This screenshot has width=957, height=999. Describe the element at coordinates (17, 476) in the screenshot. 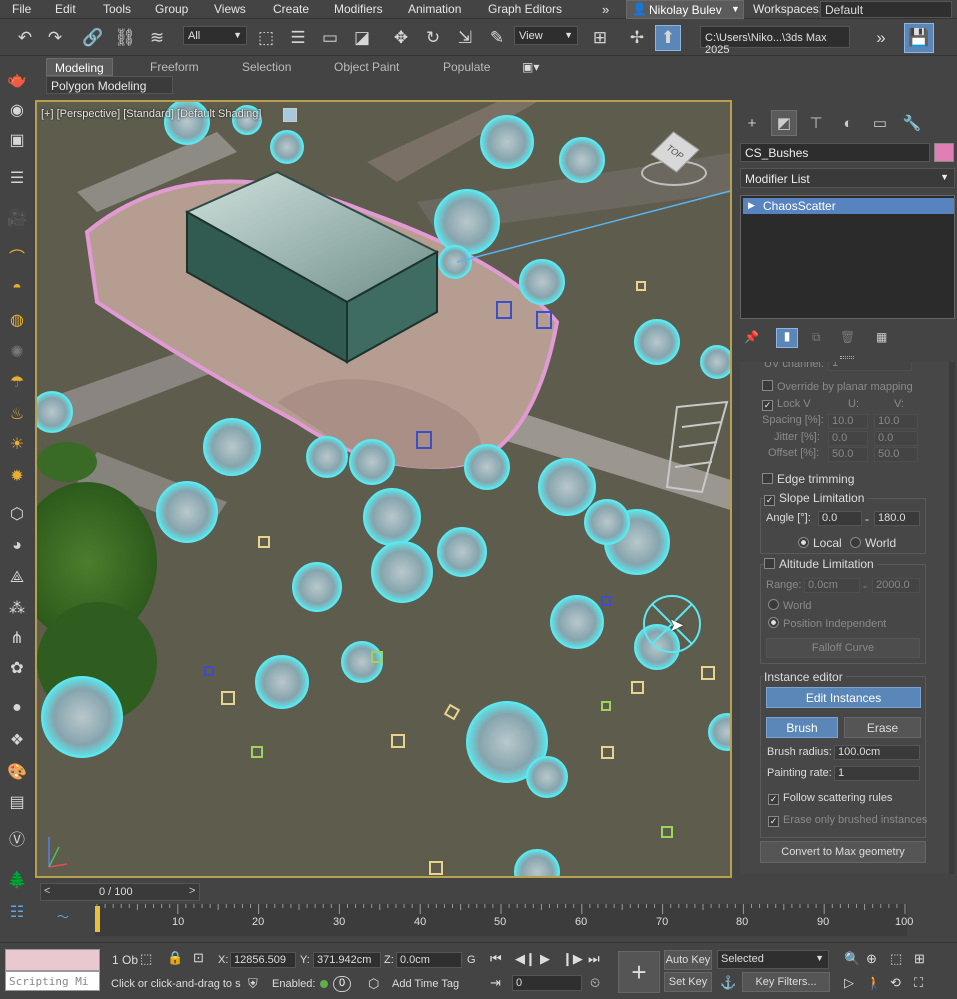

I see `ambient-light-icon: ✹` at that location.